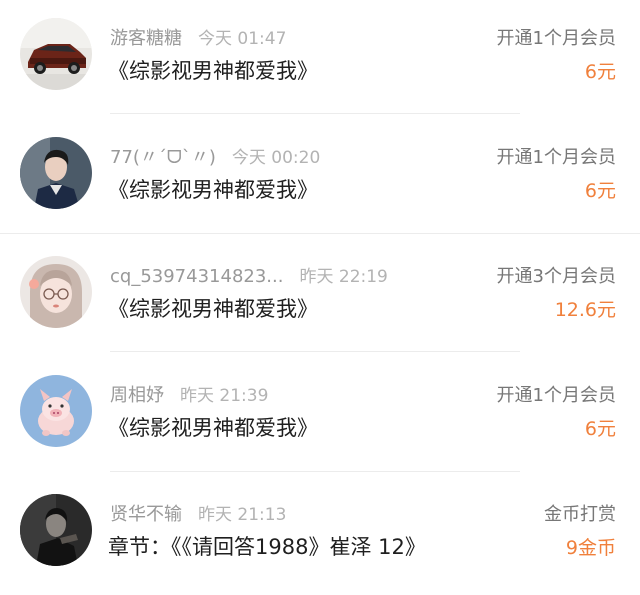  What do you see at coordinates (56, 411) in the screenshot?
I see `pig-avatar-icon` at bounding box center [56, 411].